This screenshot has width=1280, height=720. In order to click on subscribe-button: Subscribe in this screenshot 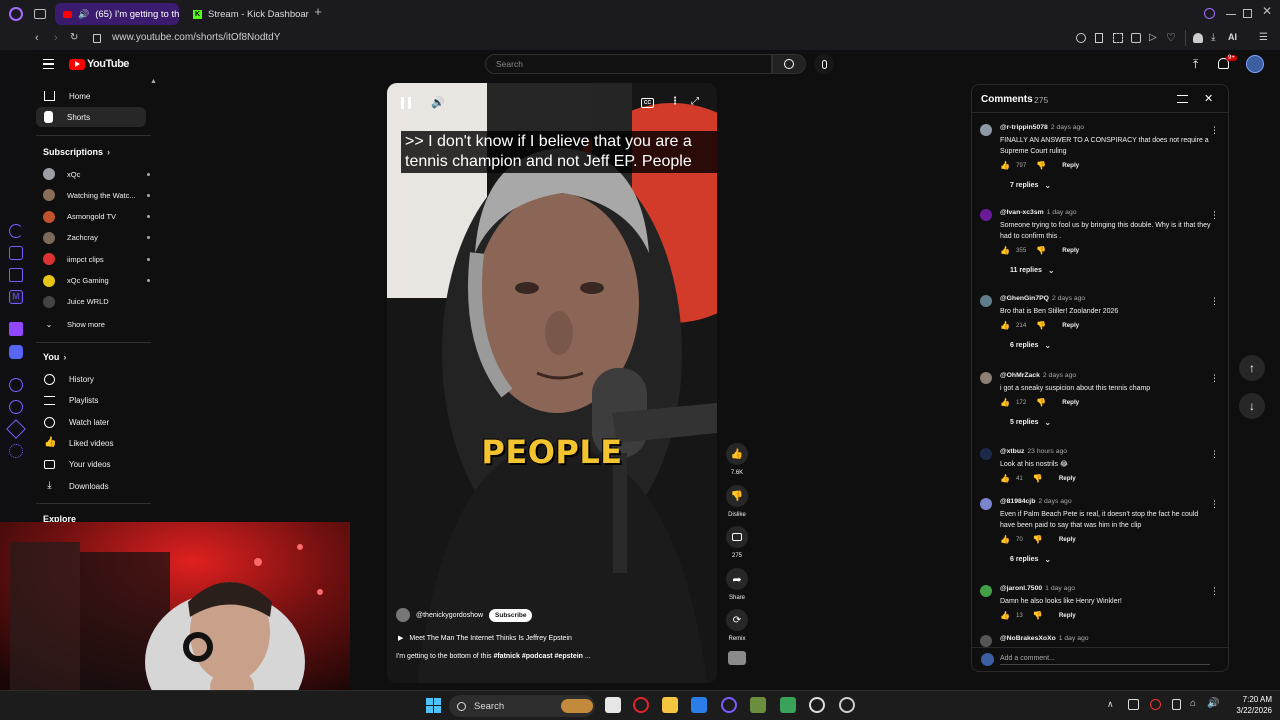, I will do `click(511, 615)`.